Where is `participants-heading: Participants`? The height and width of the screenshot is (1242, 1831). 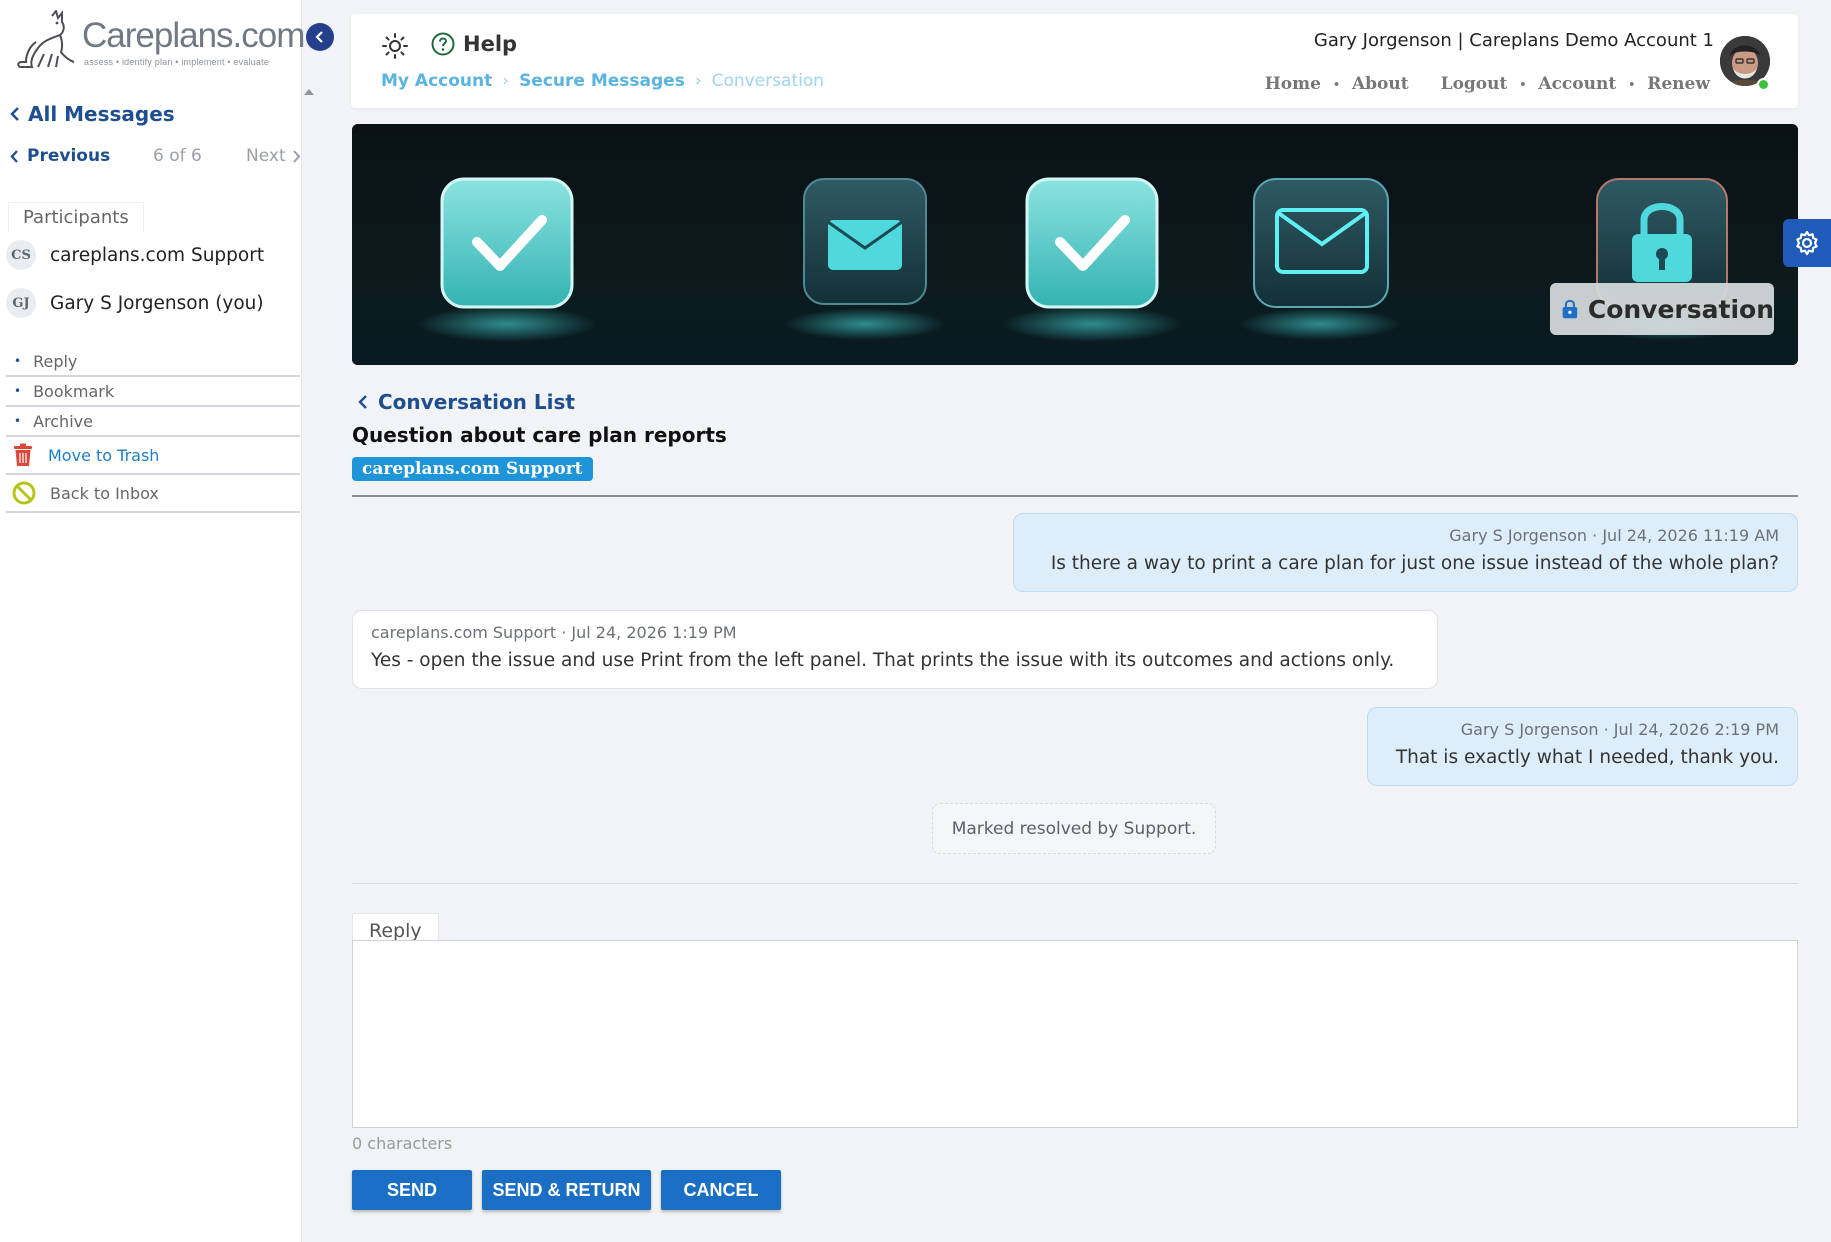 participants-heading: Participants is located at coordinates (76, 217).